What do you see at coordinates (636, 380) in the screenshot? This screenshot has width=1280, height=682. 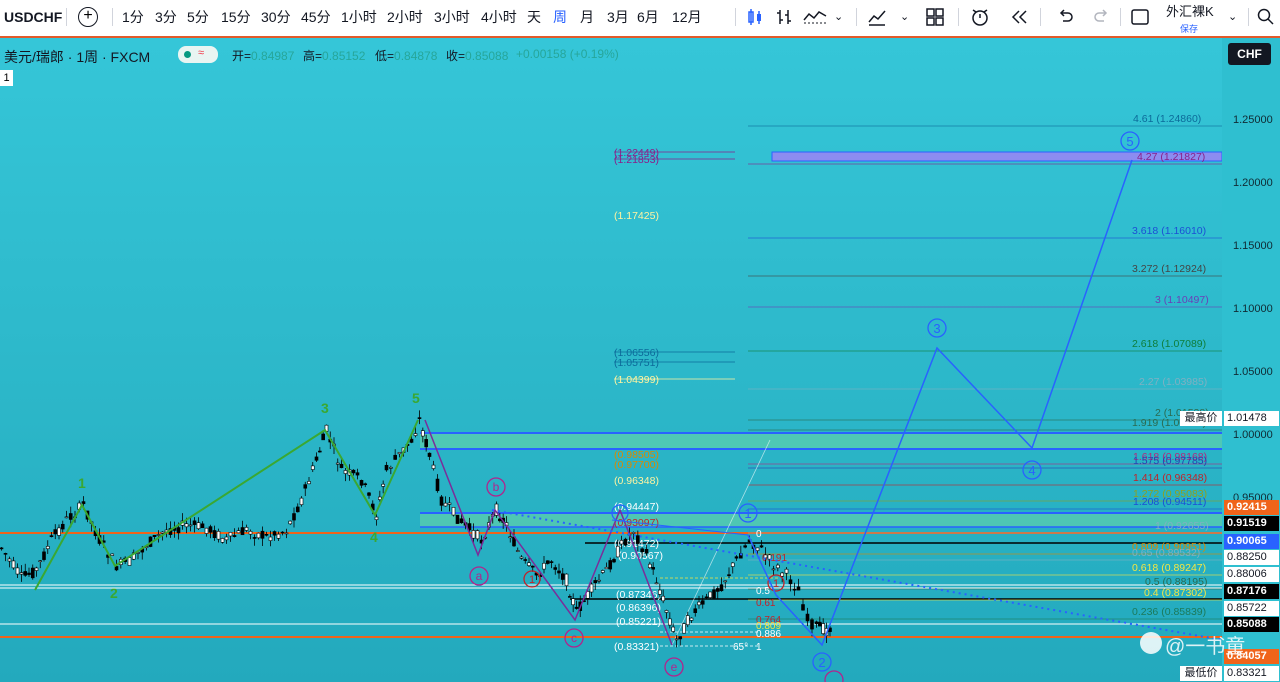 I see `fib-mid-label: (1.04399)` at bounding box center [636, 380].